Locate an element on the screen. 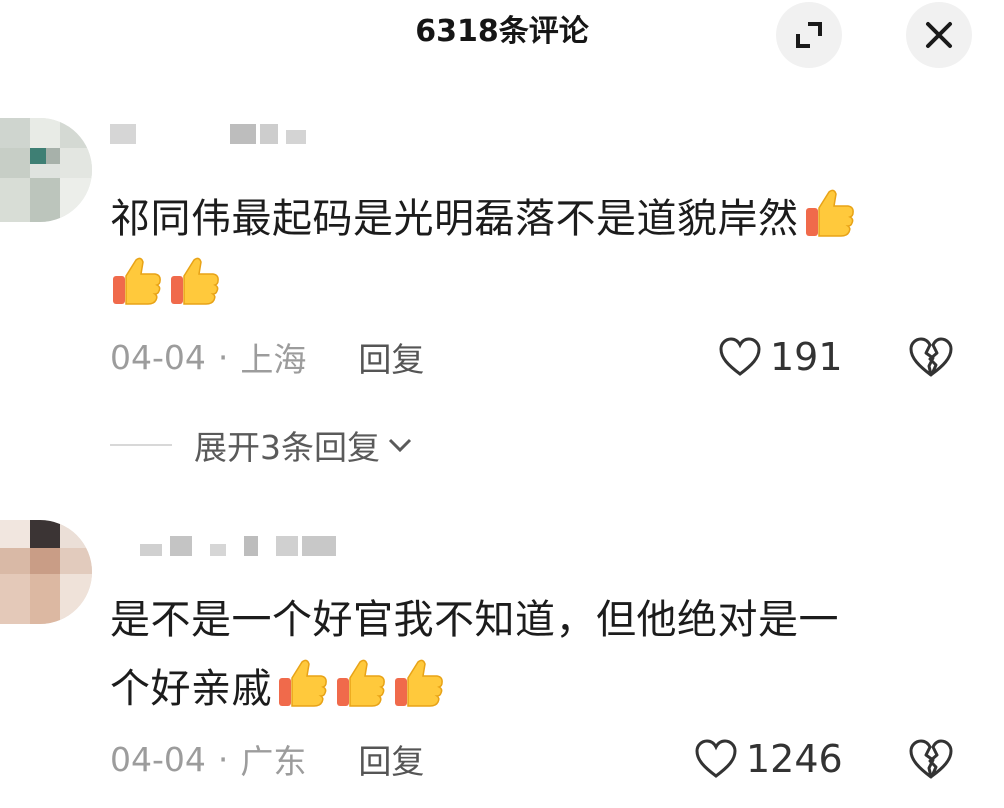 Image resolution: width=1004 pixels, height=808 pixels. like-button: 1246 is located at coordinates (768, 759).